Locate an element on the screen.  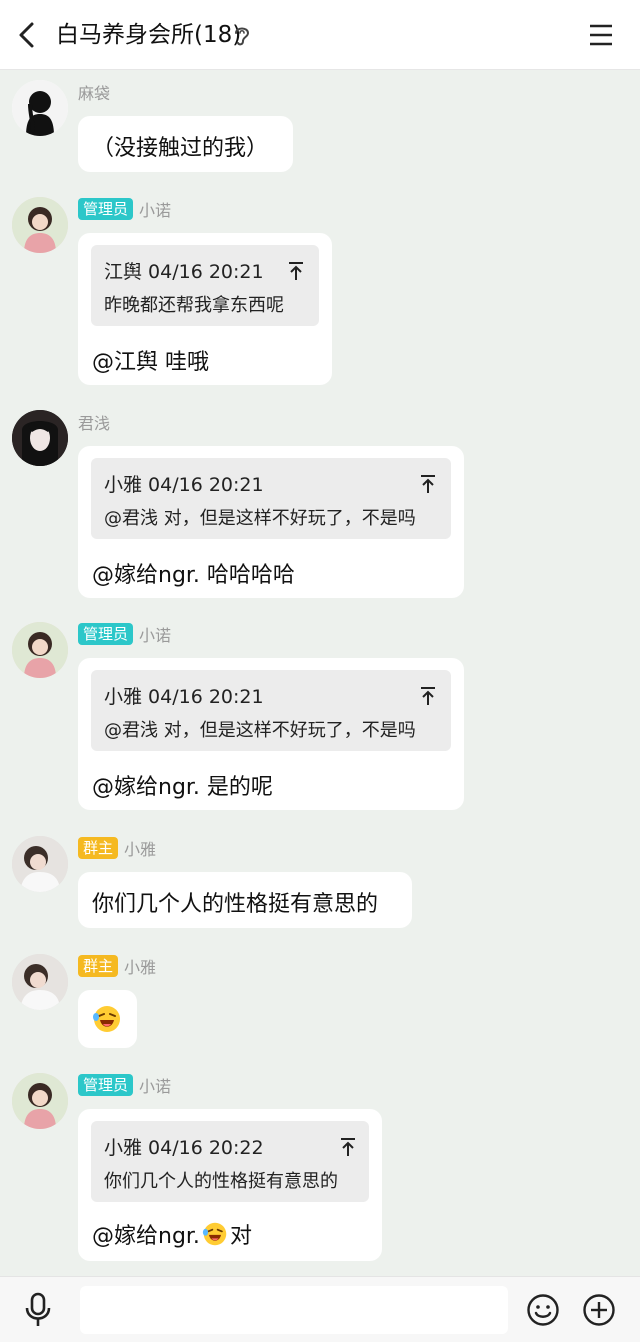
message-bubble is located at coordinates (107, 1019).